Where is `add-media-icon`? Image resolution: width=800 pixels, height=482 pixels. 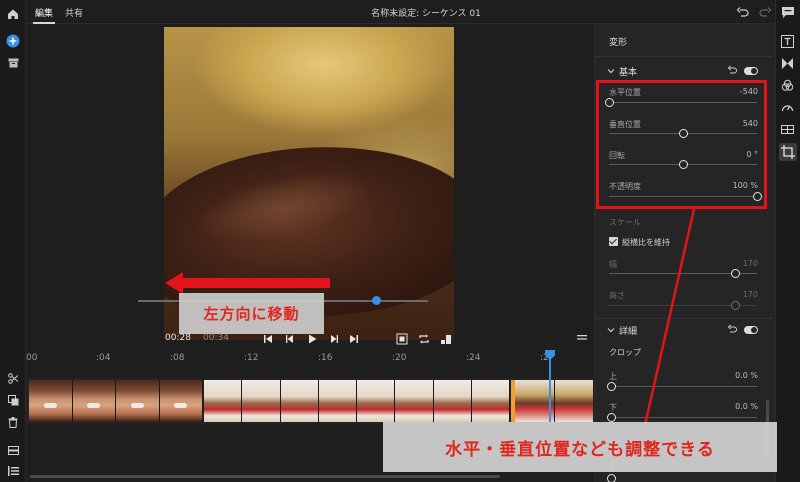
add-media-icon is located at coordinates (13, 41).